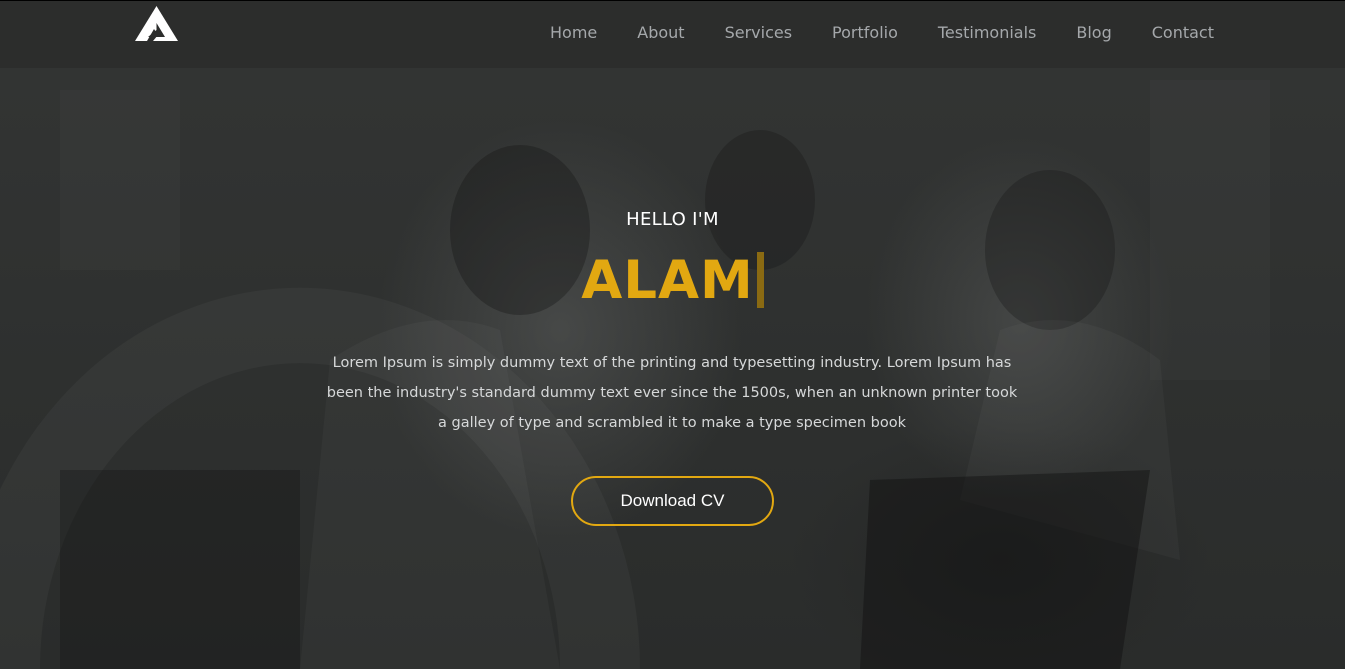  Describe the element at coordinates (760, 280) in the screenshot. I see `typing-cursor` at that location.